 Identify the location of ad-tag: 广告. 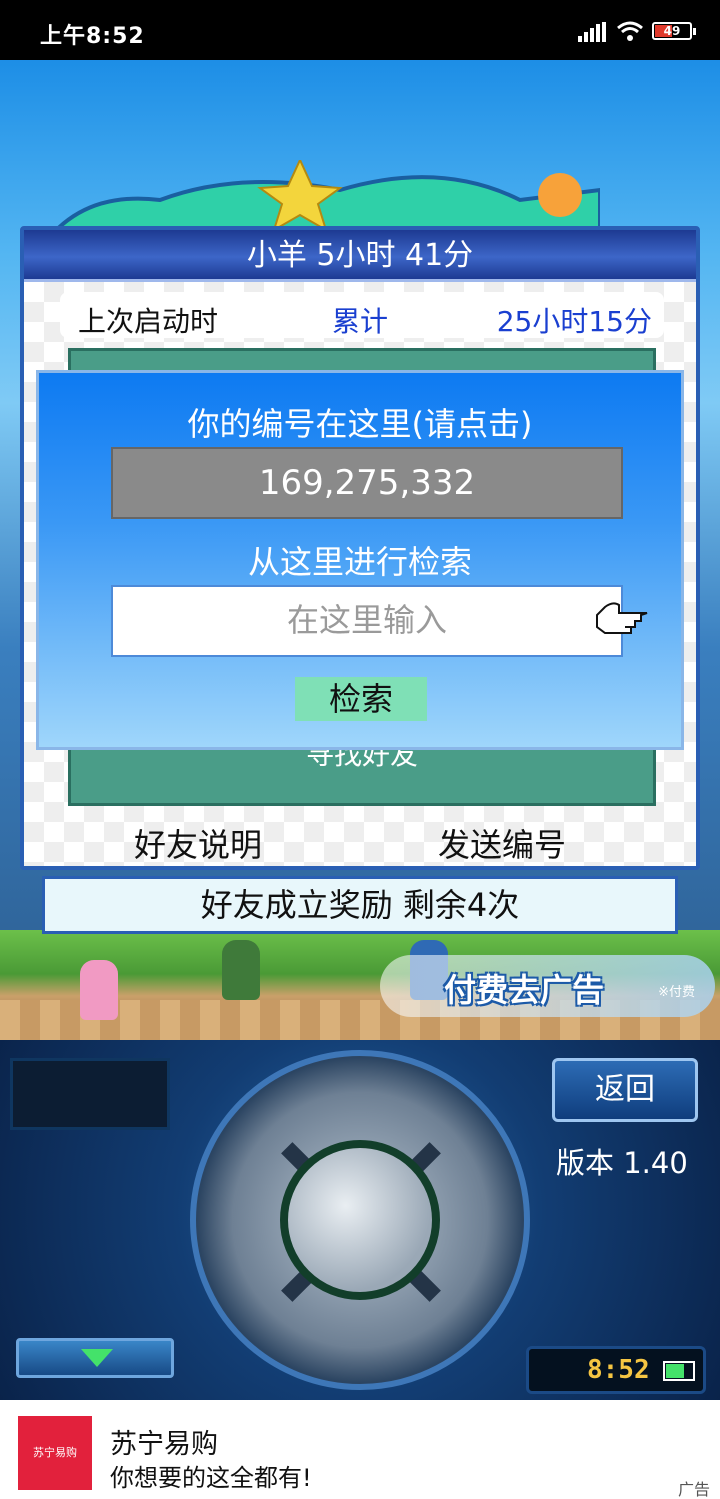
(693, 1489).